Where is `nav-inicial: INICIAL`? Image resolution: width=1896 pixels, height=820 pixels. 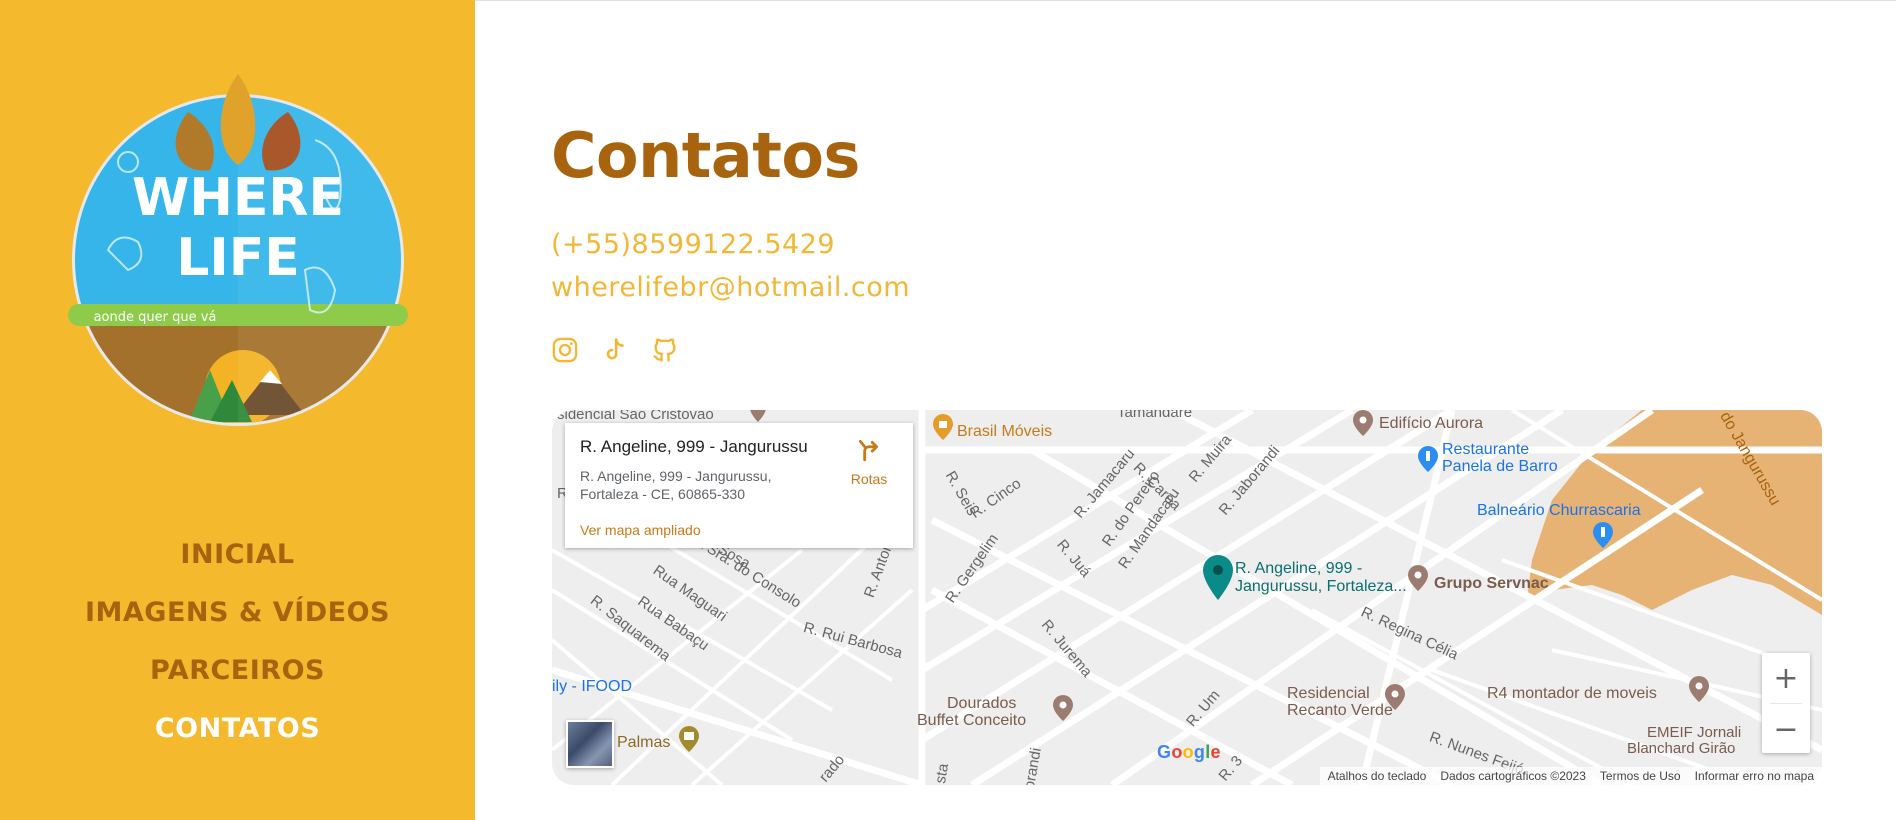 nav-inicial: INICIAL is located at coordinates (237, 555).